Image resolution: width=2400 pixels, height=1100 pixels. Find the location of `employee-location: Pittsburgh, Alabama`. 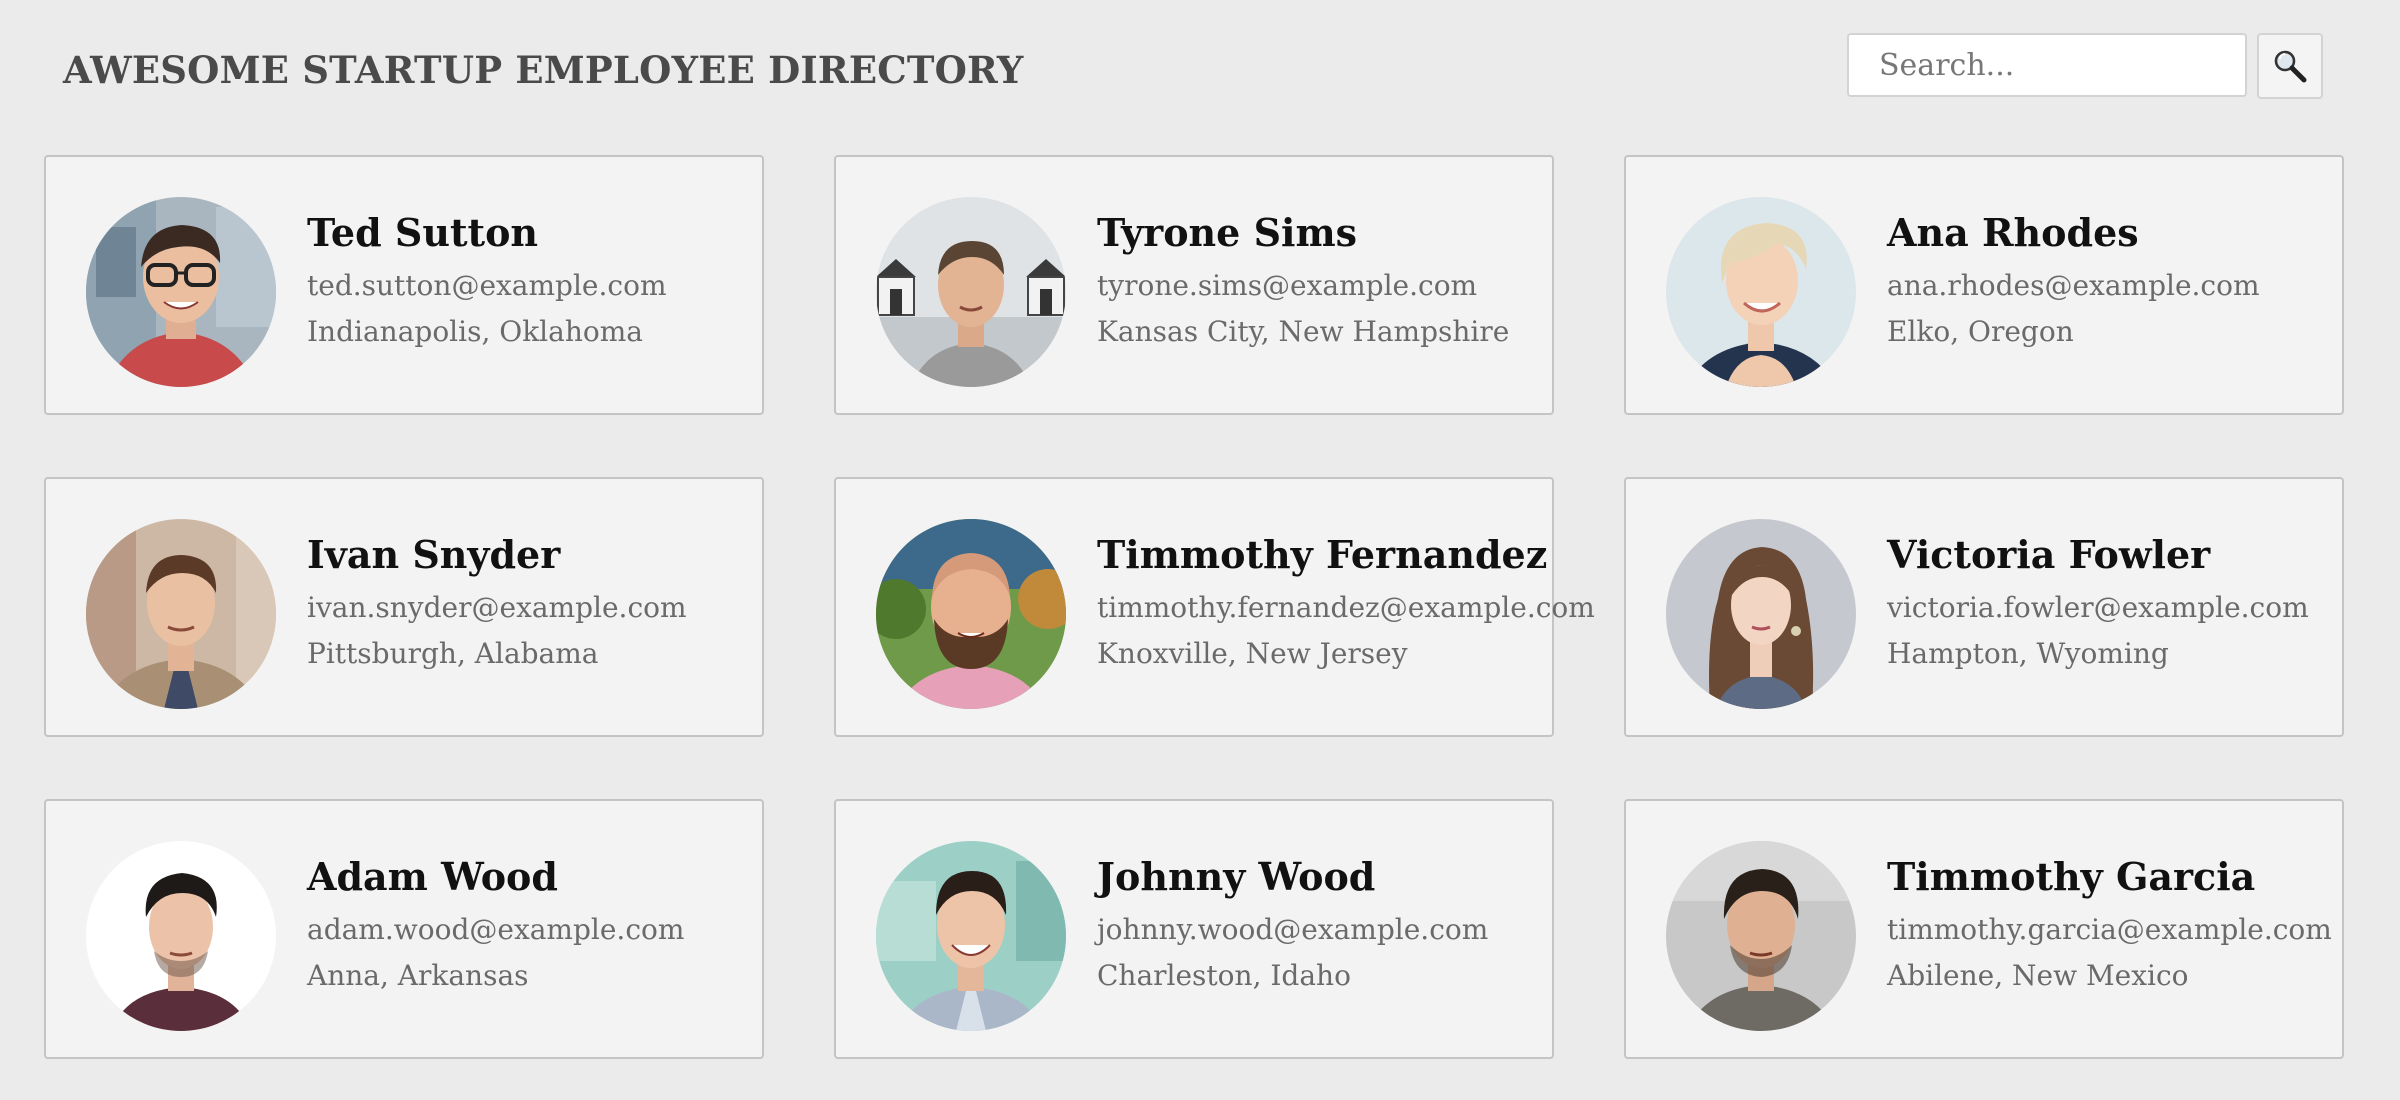

employee-location: Pittsburgh, Alabama is located at coordinates (453, 653).